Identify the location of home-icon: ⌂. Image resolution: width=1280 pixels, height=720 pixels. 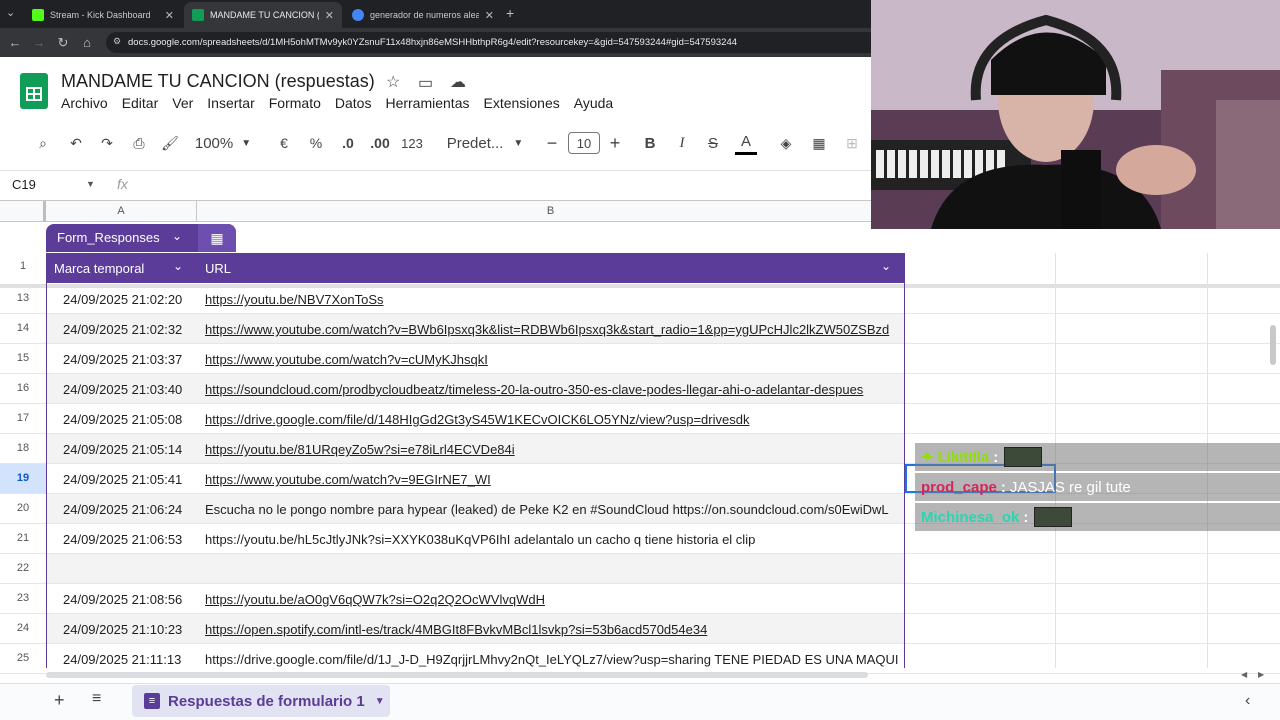
(87, 42).